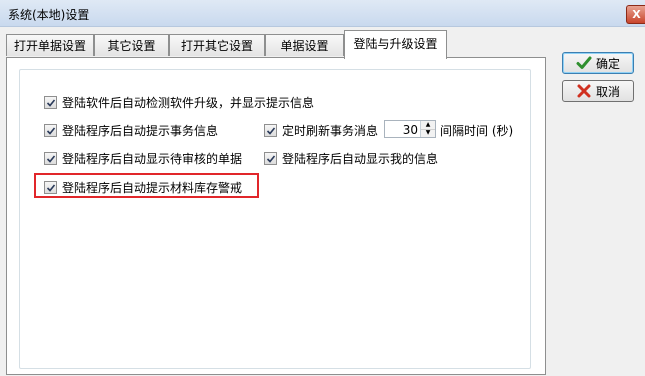 The width and height of the screenshot is (645, 376). What do you see at coordinates (50, 102) in the screenshot?
I see `auto-update-checkbox` at bounding box center [50, 102].